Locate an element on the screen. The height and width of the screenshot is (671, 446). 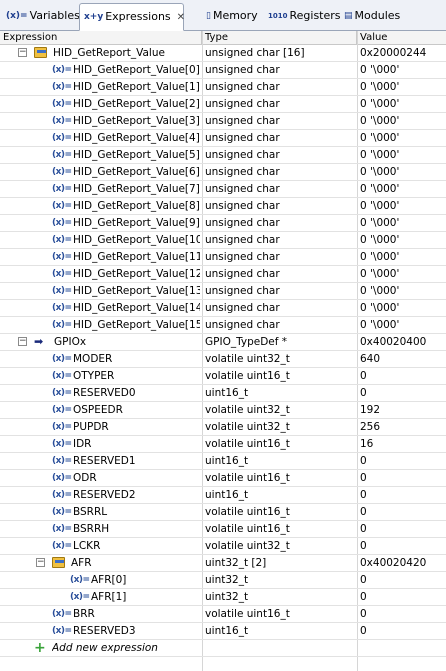
expression-row: (x)= ODR volatile uint16_t 0 is located at coordinates (223, 478).